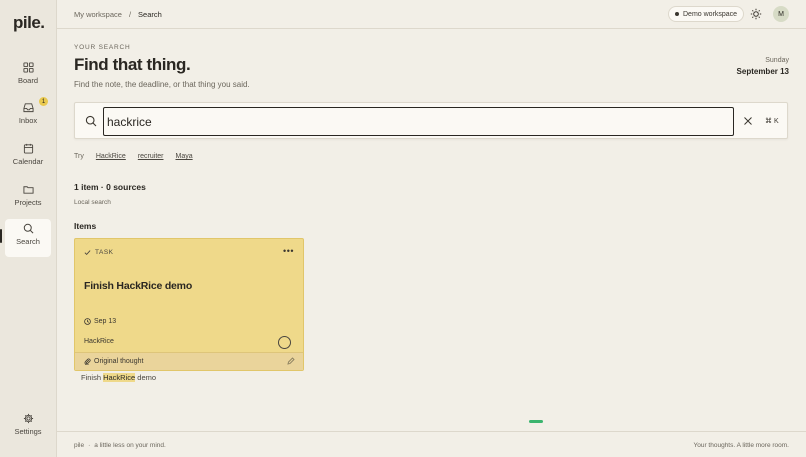  Describe the element at coordinates (92, 202) in the screenshot. I see `results-mode: Local search` at that location.